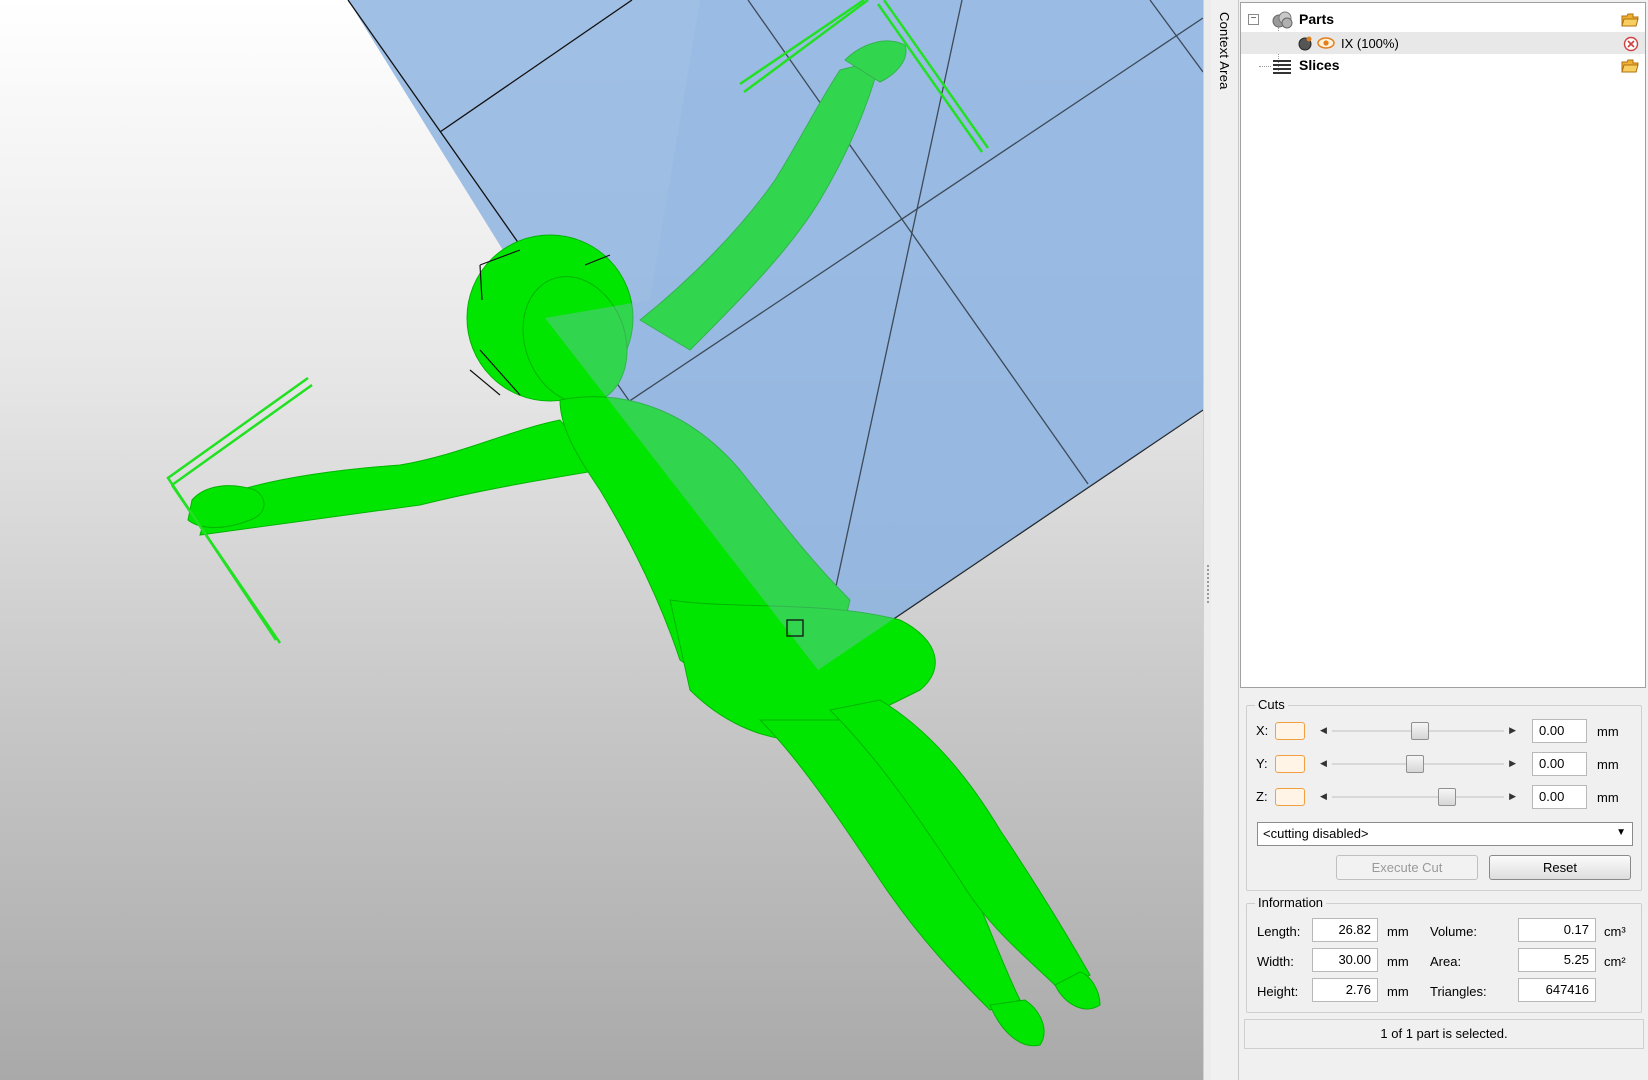 The width and height of the screenshot is (1648, 1080). What do you see at coordinates (1621, 832) in the screenshot?
I see `chevron-down-icon: ▼` at bounding box center [1621, 832].